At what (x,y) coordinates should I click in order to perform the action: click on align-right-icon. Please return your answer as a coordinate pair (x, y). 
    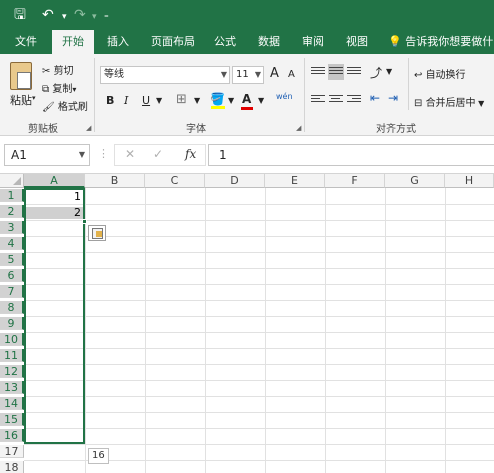
    Looking at the image, I should click on (354, 100).